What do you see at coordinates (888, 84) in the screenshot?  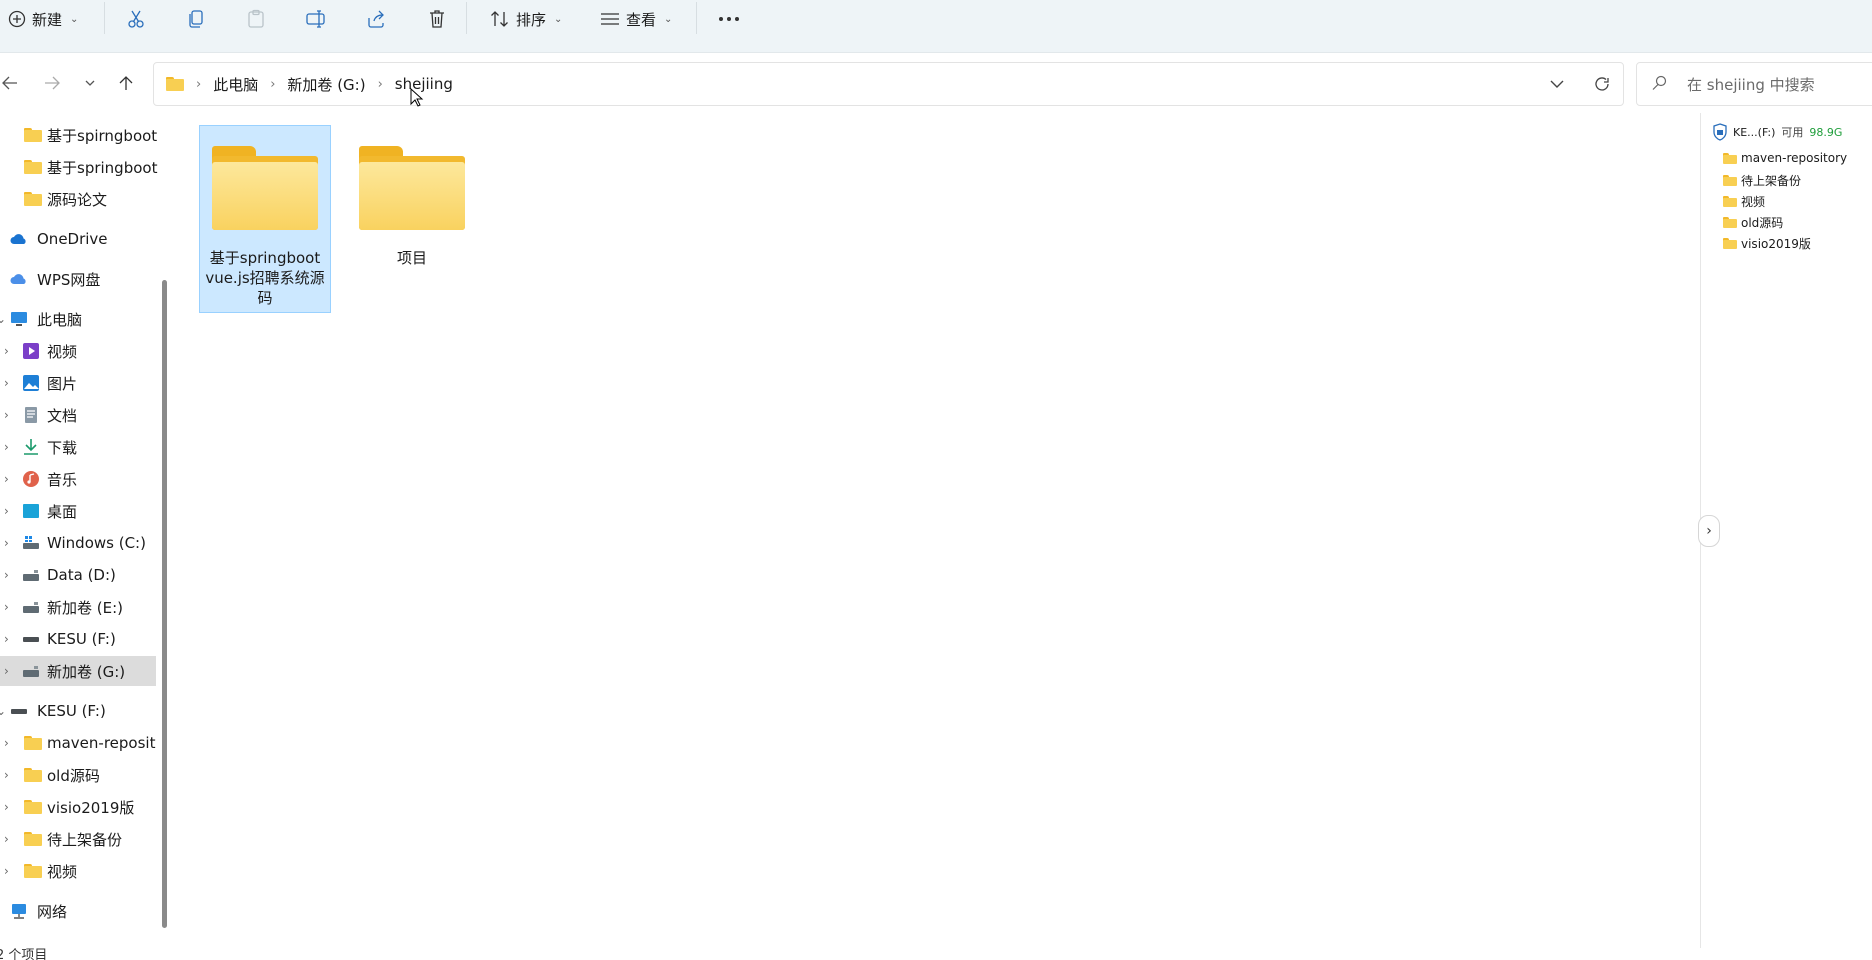 I see `address-bar: › 此电脑 › 新加卷 (G:) › shejiing` at bounding box center [888, 84].